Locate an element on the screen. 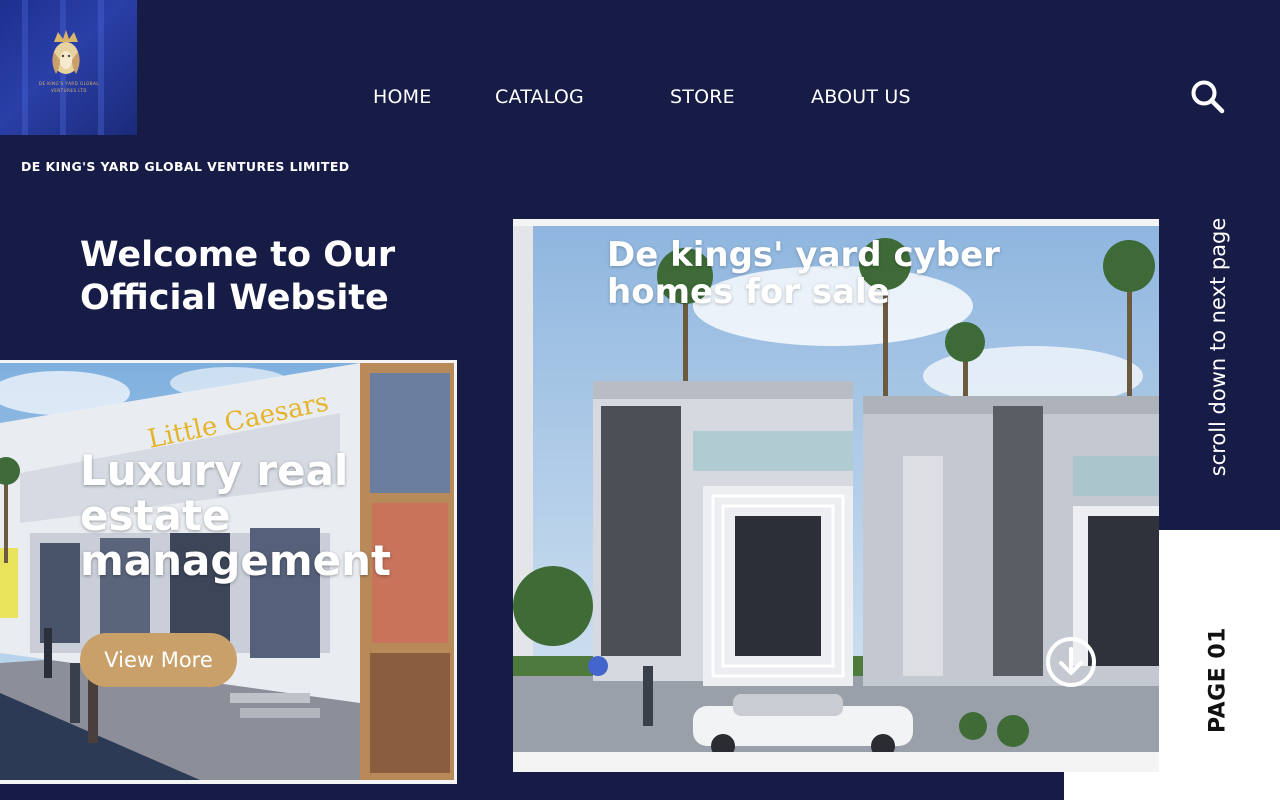 This screenshot has width=1280, height=800. scroll-hint-text: scroll down to next page is located at coordinates (1218, 347).